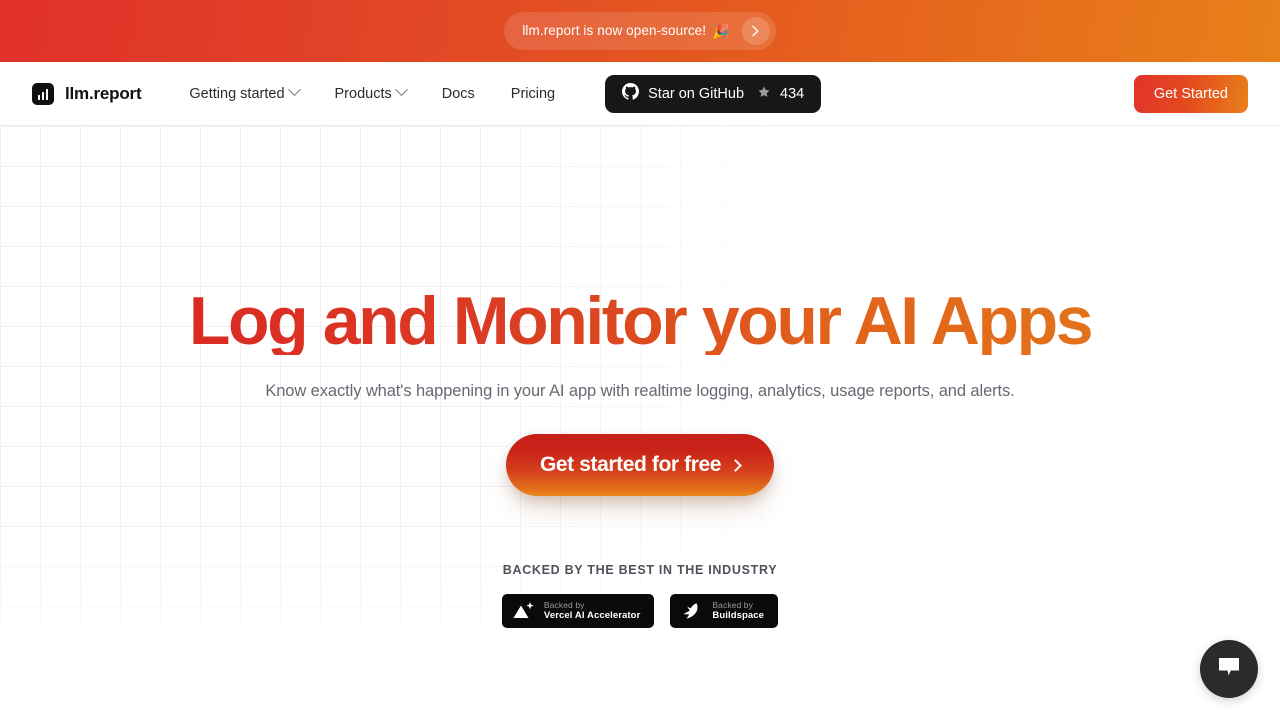  I want to click on brand-logo: llm.report, so click(87, 93).